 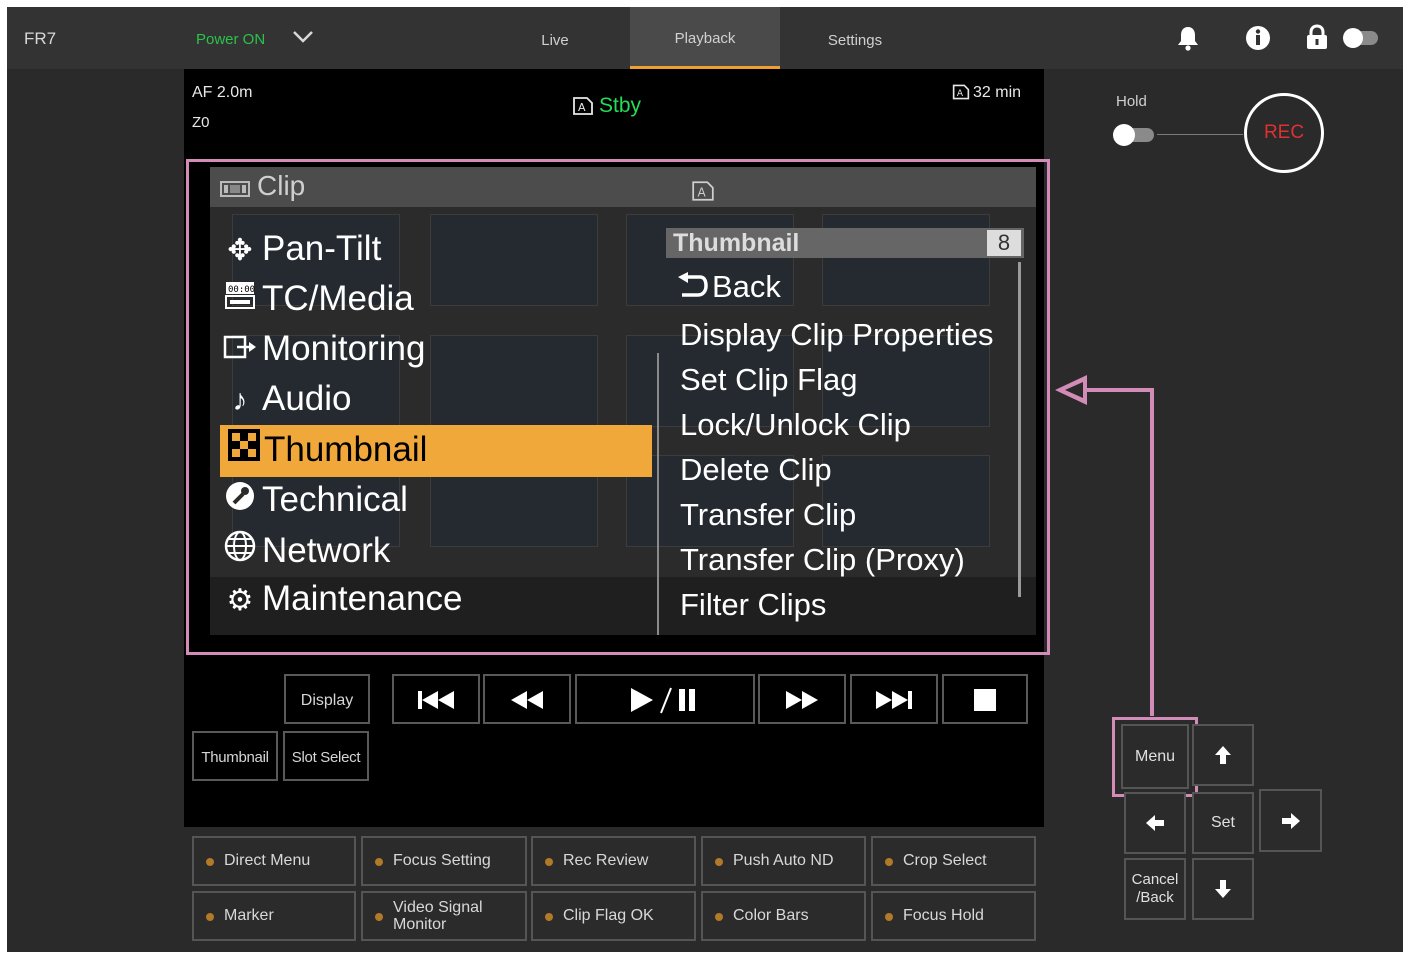 I want to click on thumbnail-button: Thumbnail, so click(x=235, y=756).